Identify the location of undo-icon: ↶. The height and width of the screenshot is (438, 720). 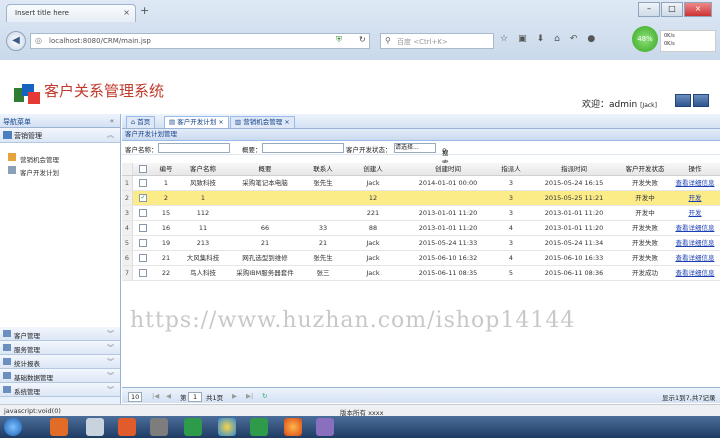
(574, 39).